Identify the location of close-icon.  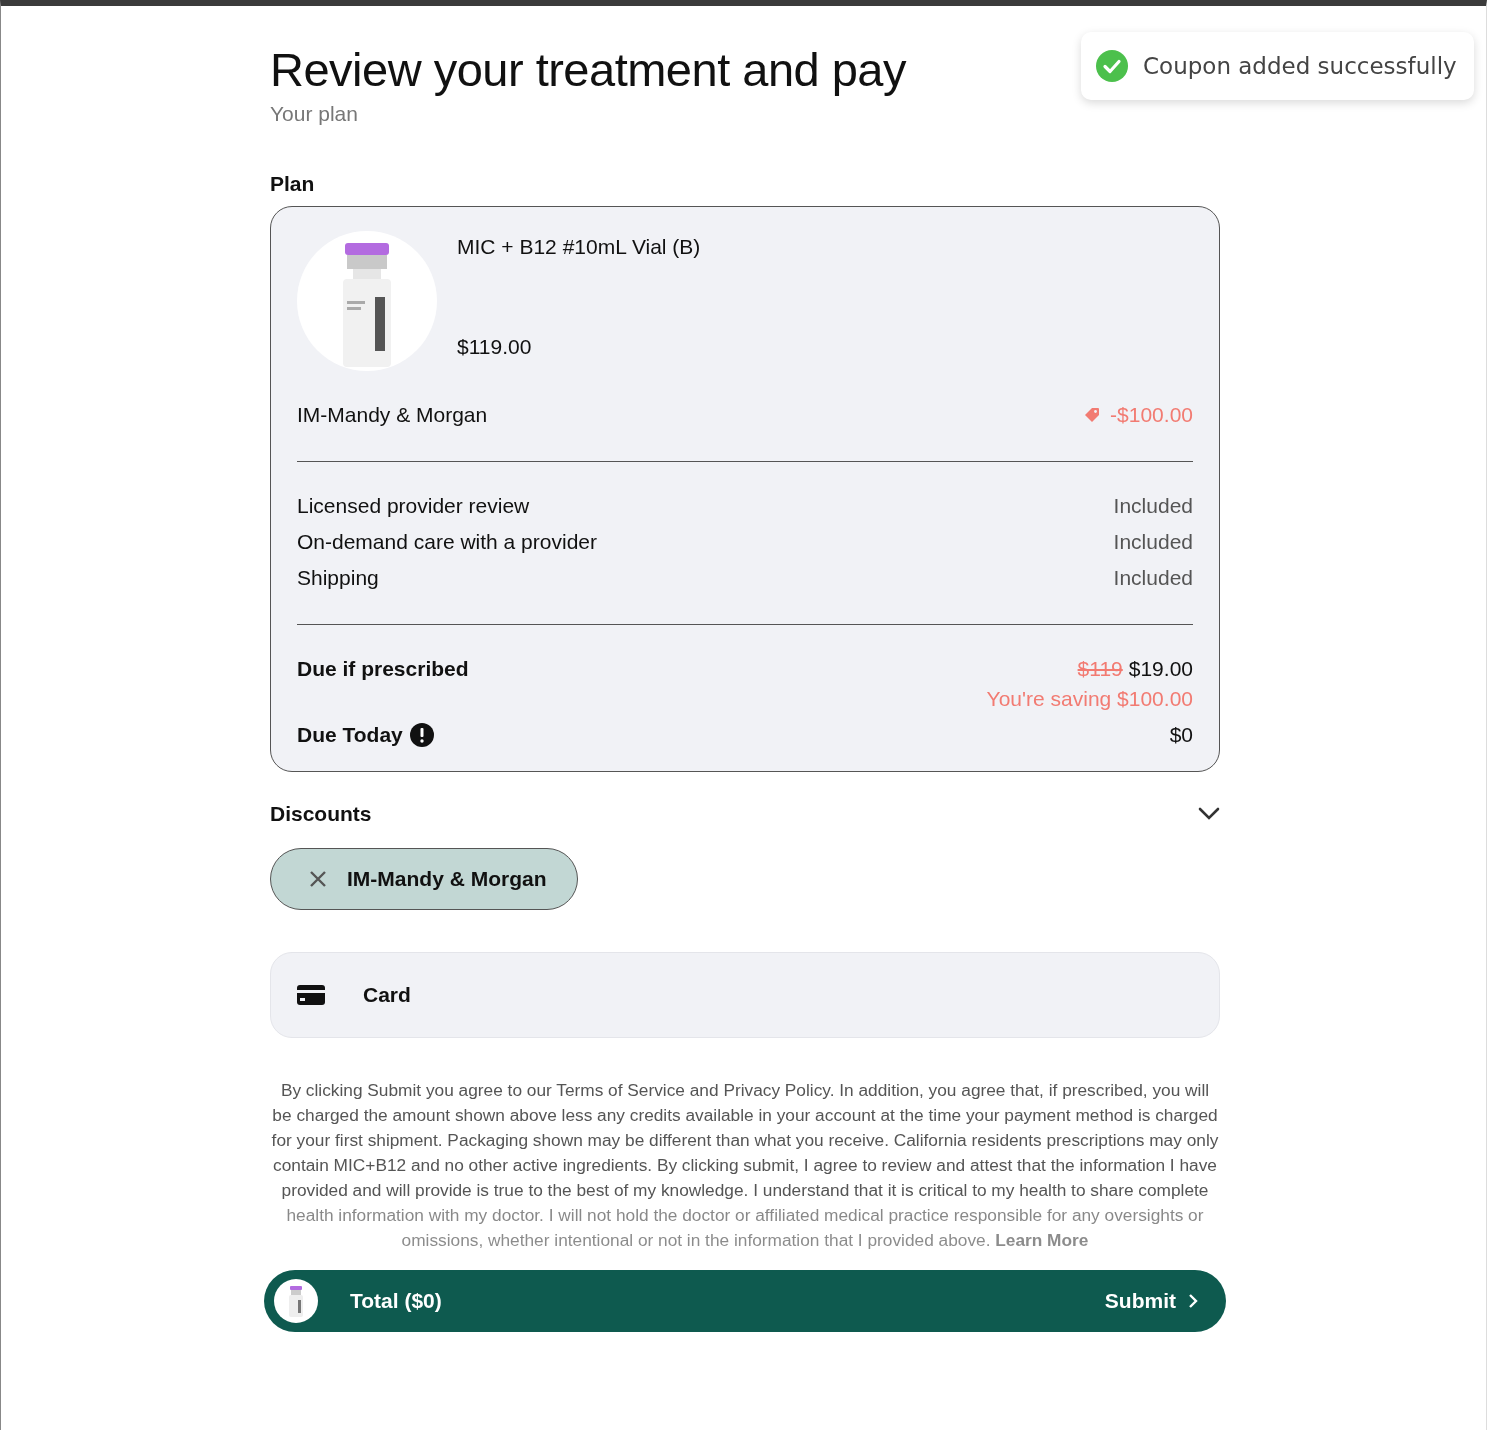
(318, 879).